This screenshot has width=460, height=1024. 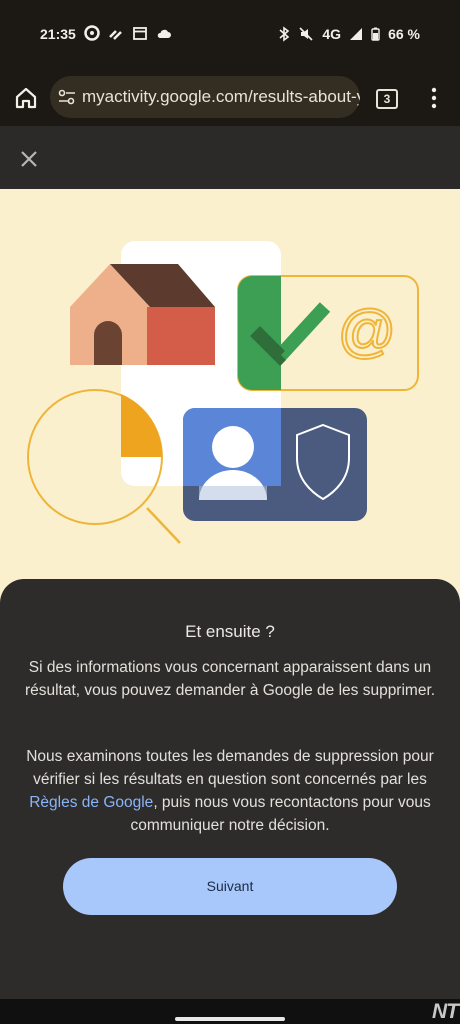 What do you see at coordinates (230, 1019) in the screenshot?
I see `gesture-handle` at bounding box center [230, 1019].